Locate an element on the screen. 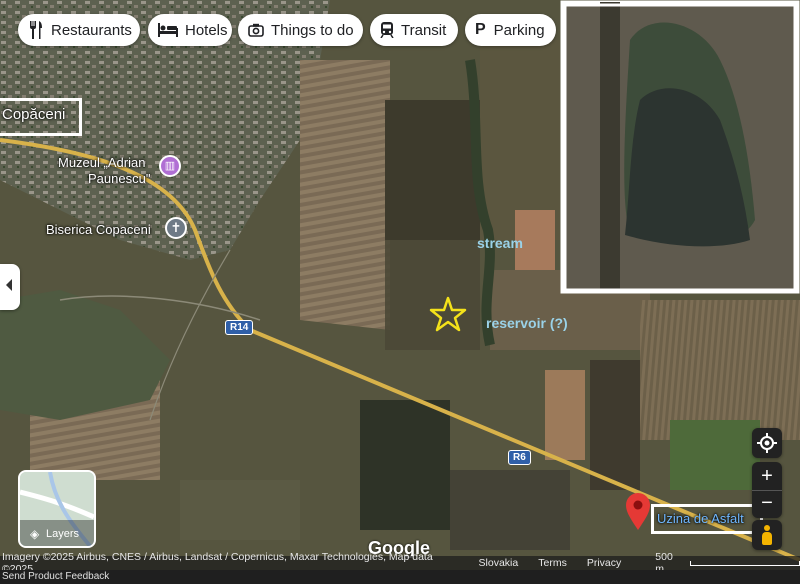 Image resolution: width=800 pixels, height=584 pixels. camera-icon is located at coordinates (256, 30).